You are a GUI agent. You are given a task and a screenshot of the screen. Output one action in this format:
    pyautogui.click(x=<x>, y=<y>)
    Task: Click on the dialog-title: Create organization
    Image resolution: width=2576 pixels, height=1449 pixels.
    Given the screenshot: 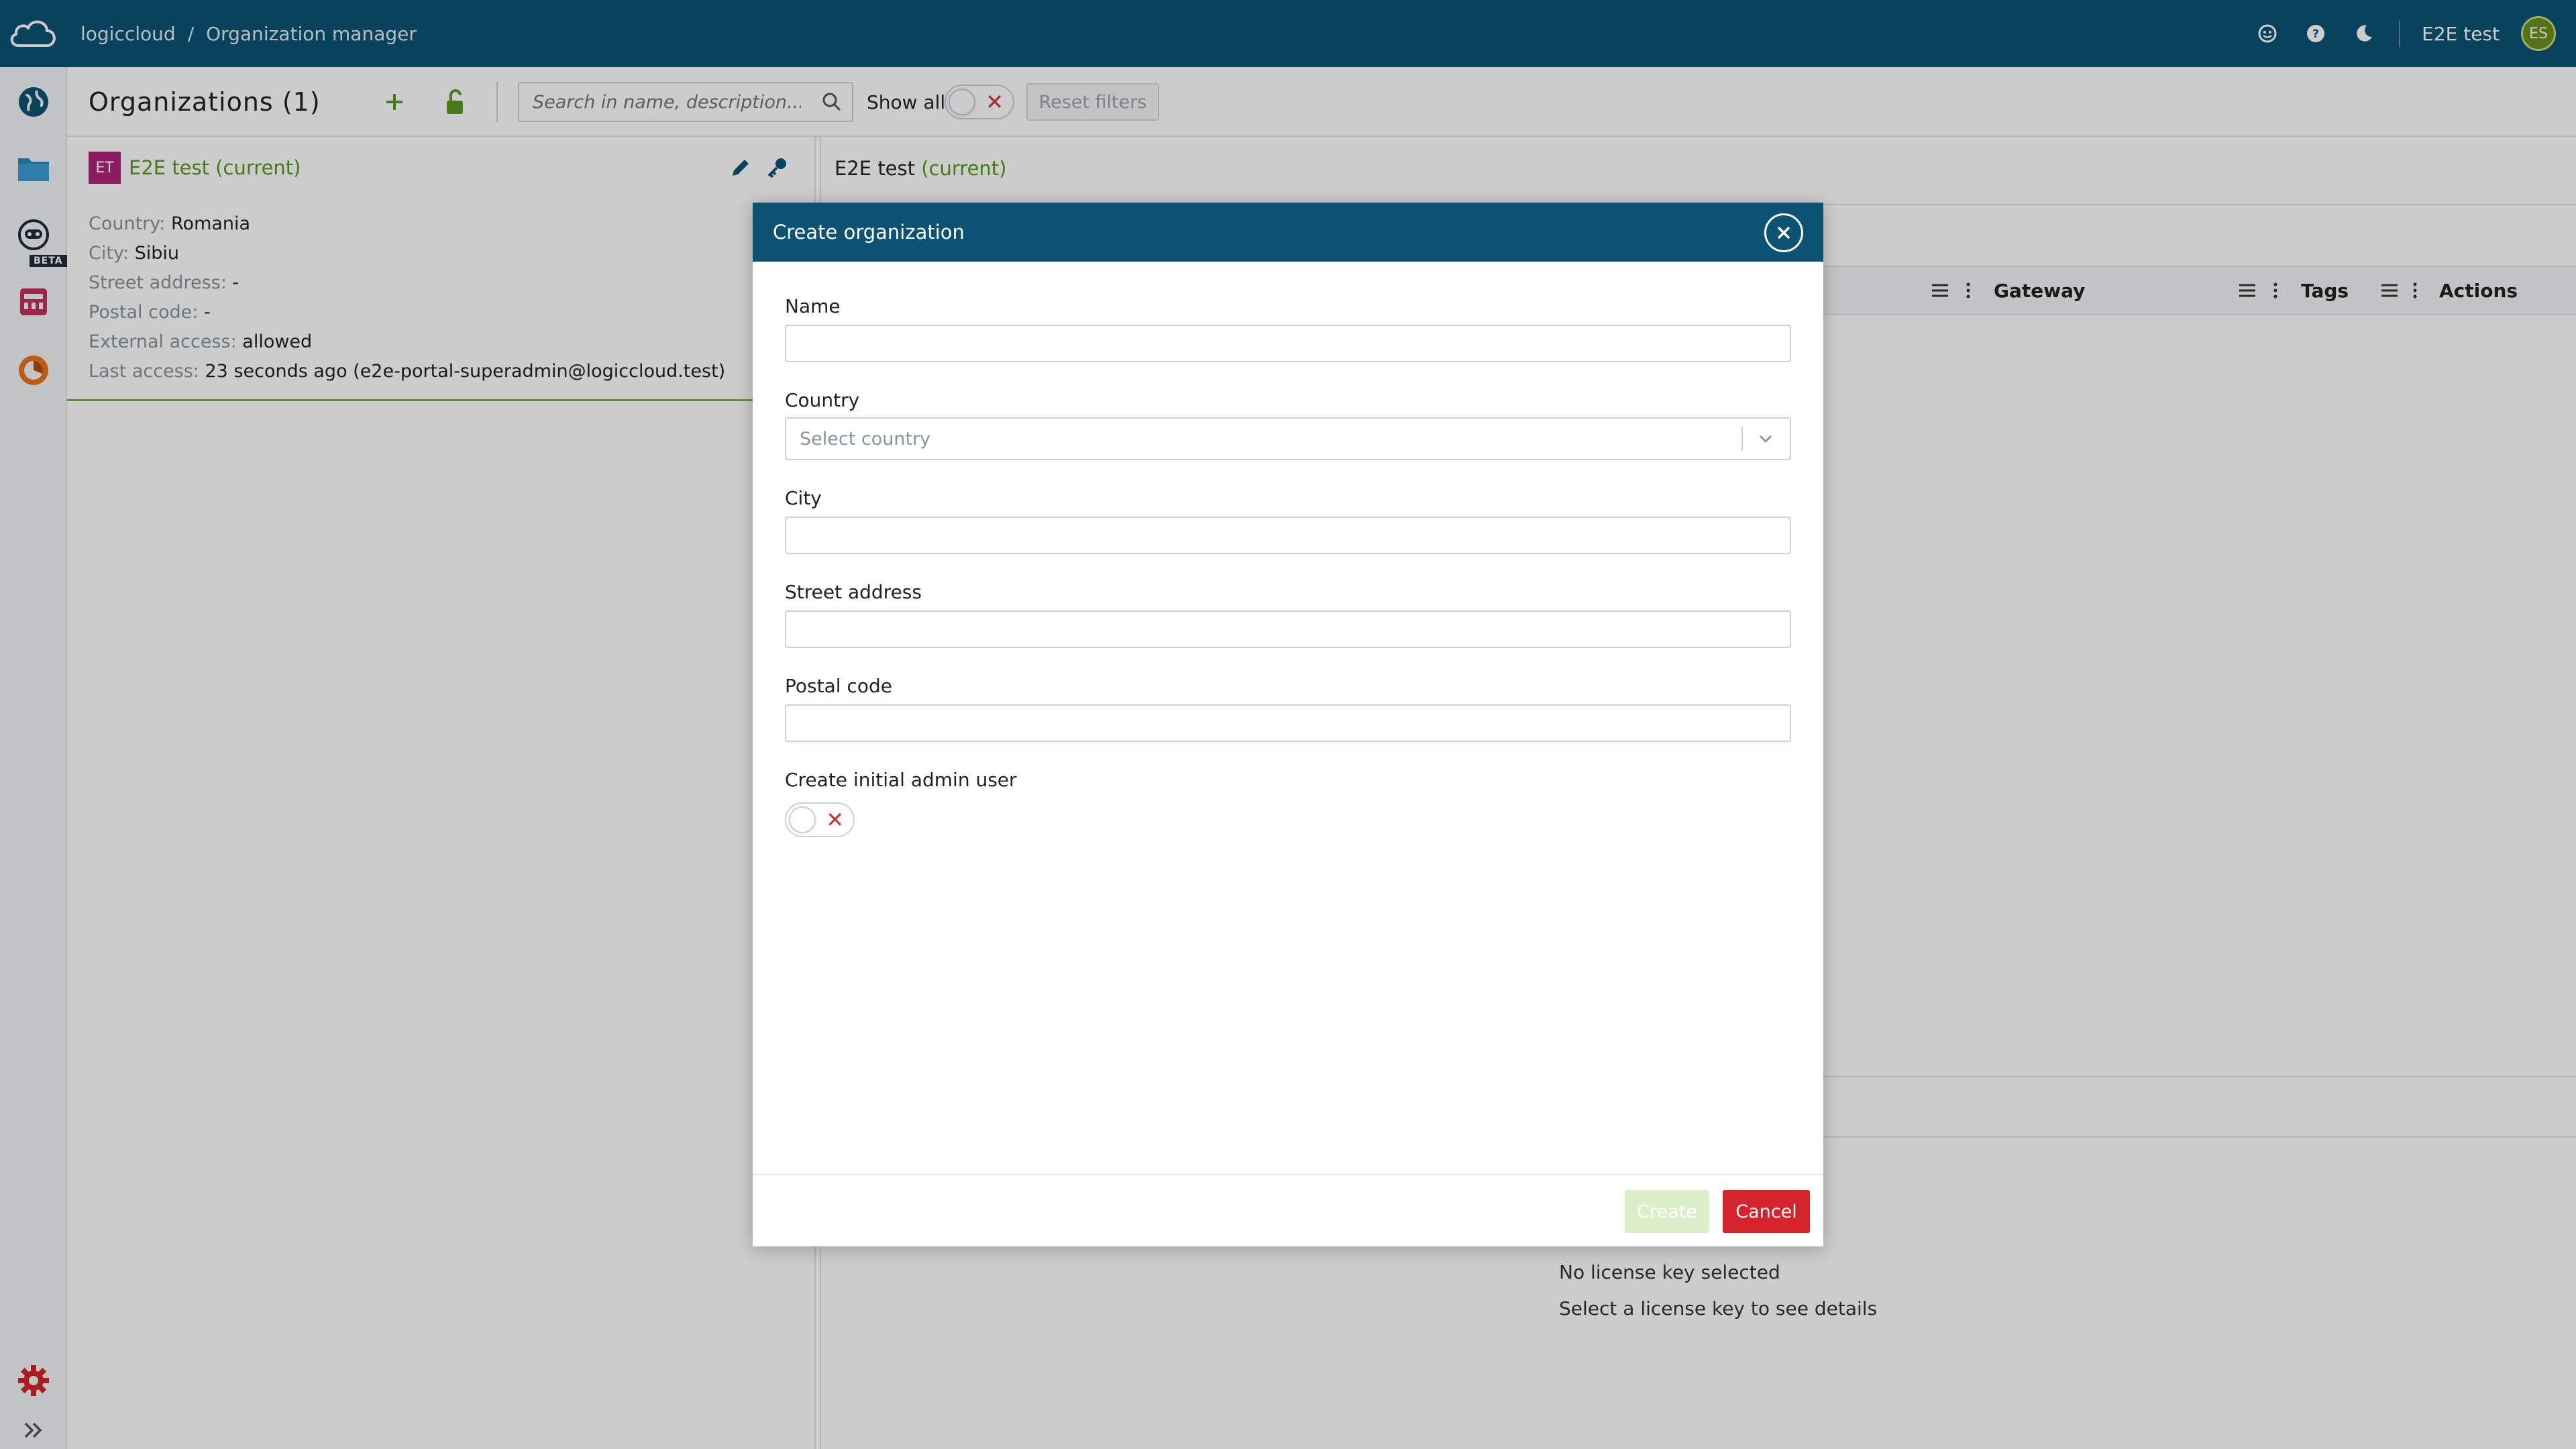 What is the action you would take?
    pyautogui.click(x=869, y=232)
    